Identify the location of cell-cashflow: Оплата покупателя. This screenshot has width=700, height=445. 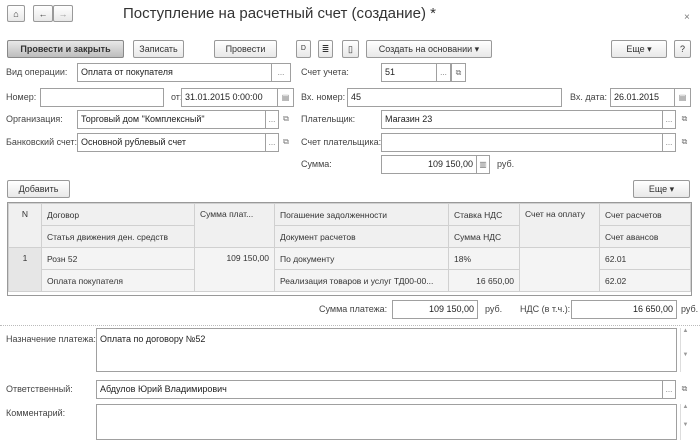
(118, 280).